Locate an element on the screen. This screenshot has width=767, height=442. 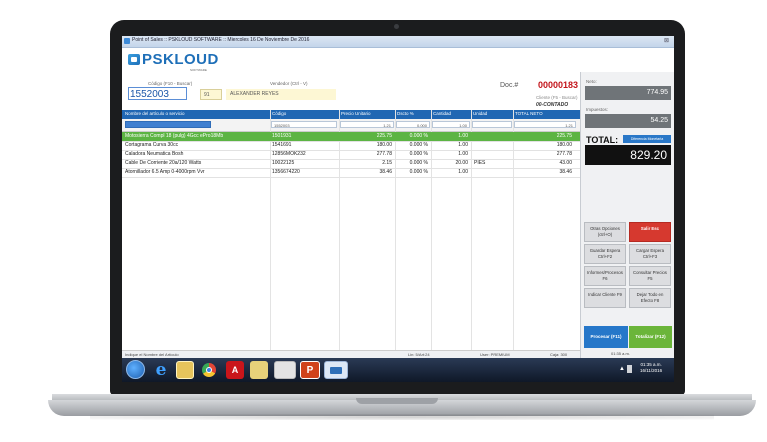
col-price: Precio Unitario is located at coordinates (356, 113).